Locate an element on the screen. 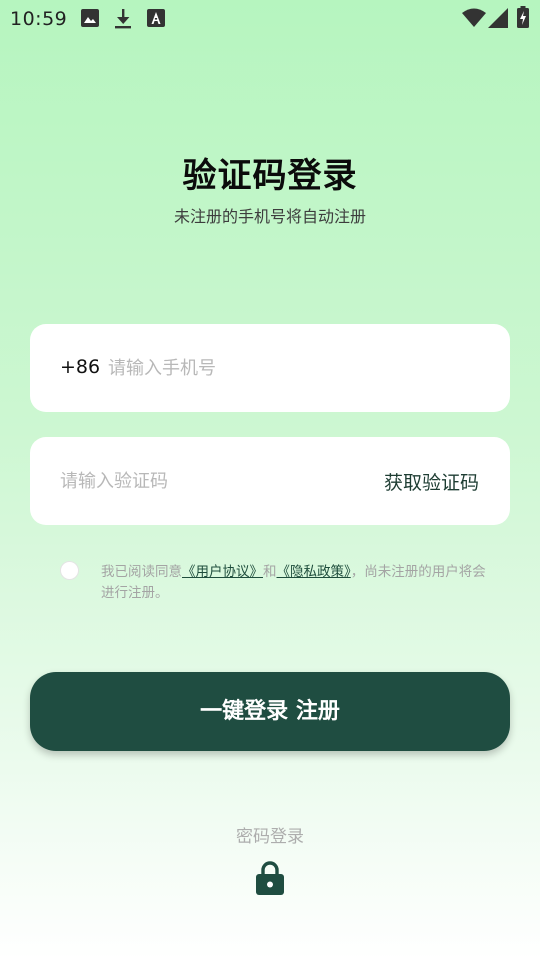  image-icon is located at coordinates (90, 18).